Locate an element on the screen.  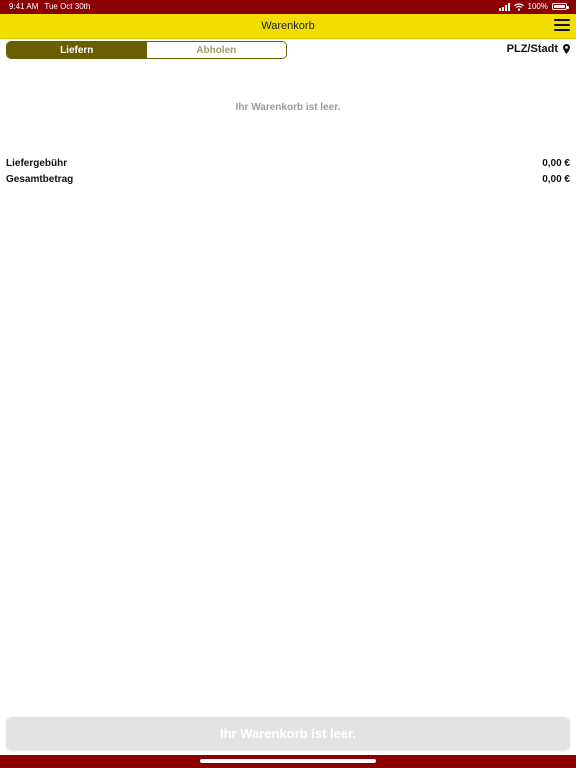
hamburger-menu-icon is located at coordinates (562, 25).